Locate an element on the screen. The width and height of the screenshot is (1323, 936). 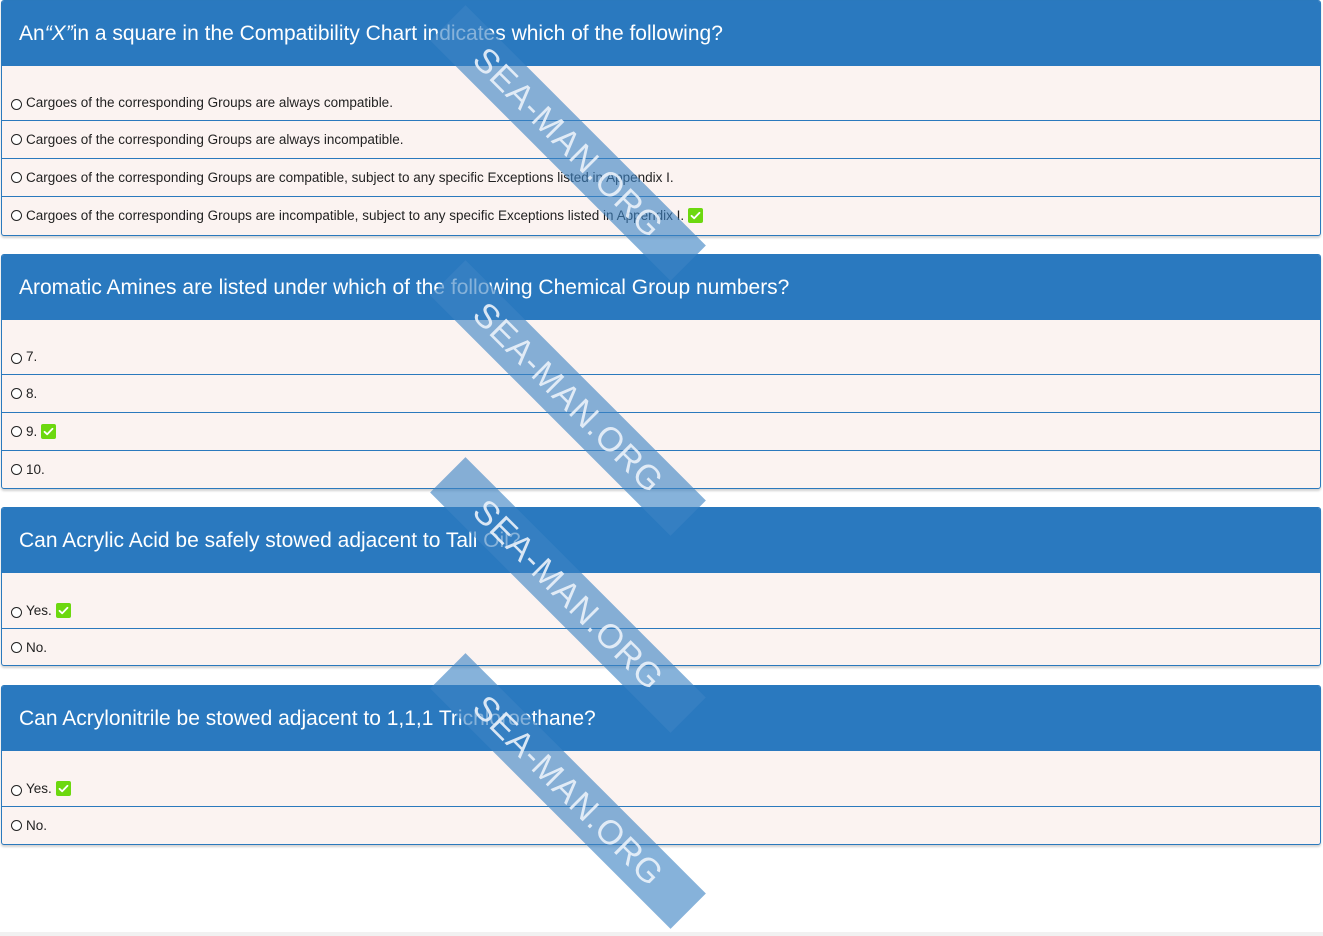
option-3-a: Yes. is located at coordinates (661, 600).